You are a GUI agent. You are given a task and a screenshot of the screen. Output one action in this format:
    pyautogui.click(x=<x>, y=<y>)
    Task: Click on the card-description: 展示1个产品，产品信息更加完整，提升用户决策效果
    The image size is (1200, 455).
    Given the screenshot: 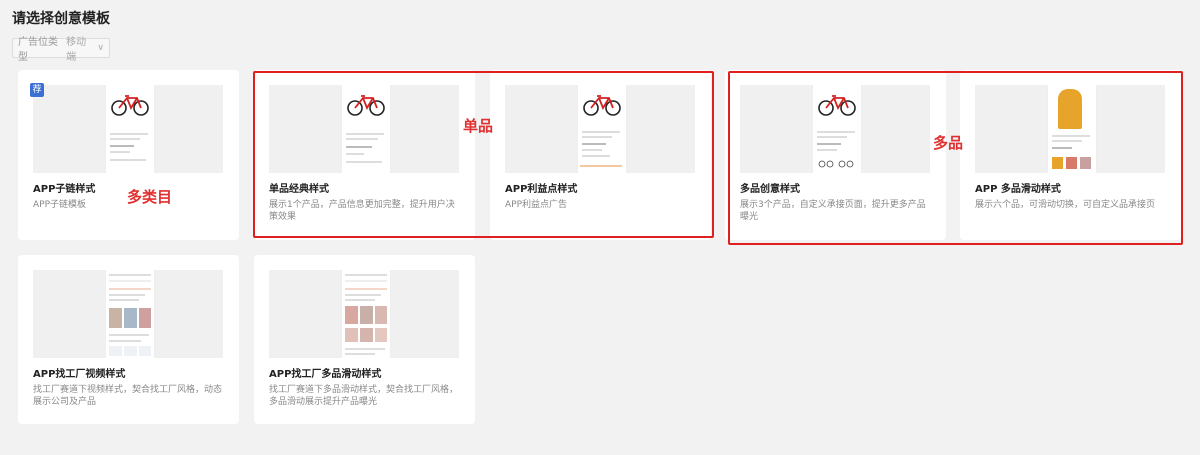 What is the action you would take?
    pyautogui.click(x=362, y=211)
    